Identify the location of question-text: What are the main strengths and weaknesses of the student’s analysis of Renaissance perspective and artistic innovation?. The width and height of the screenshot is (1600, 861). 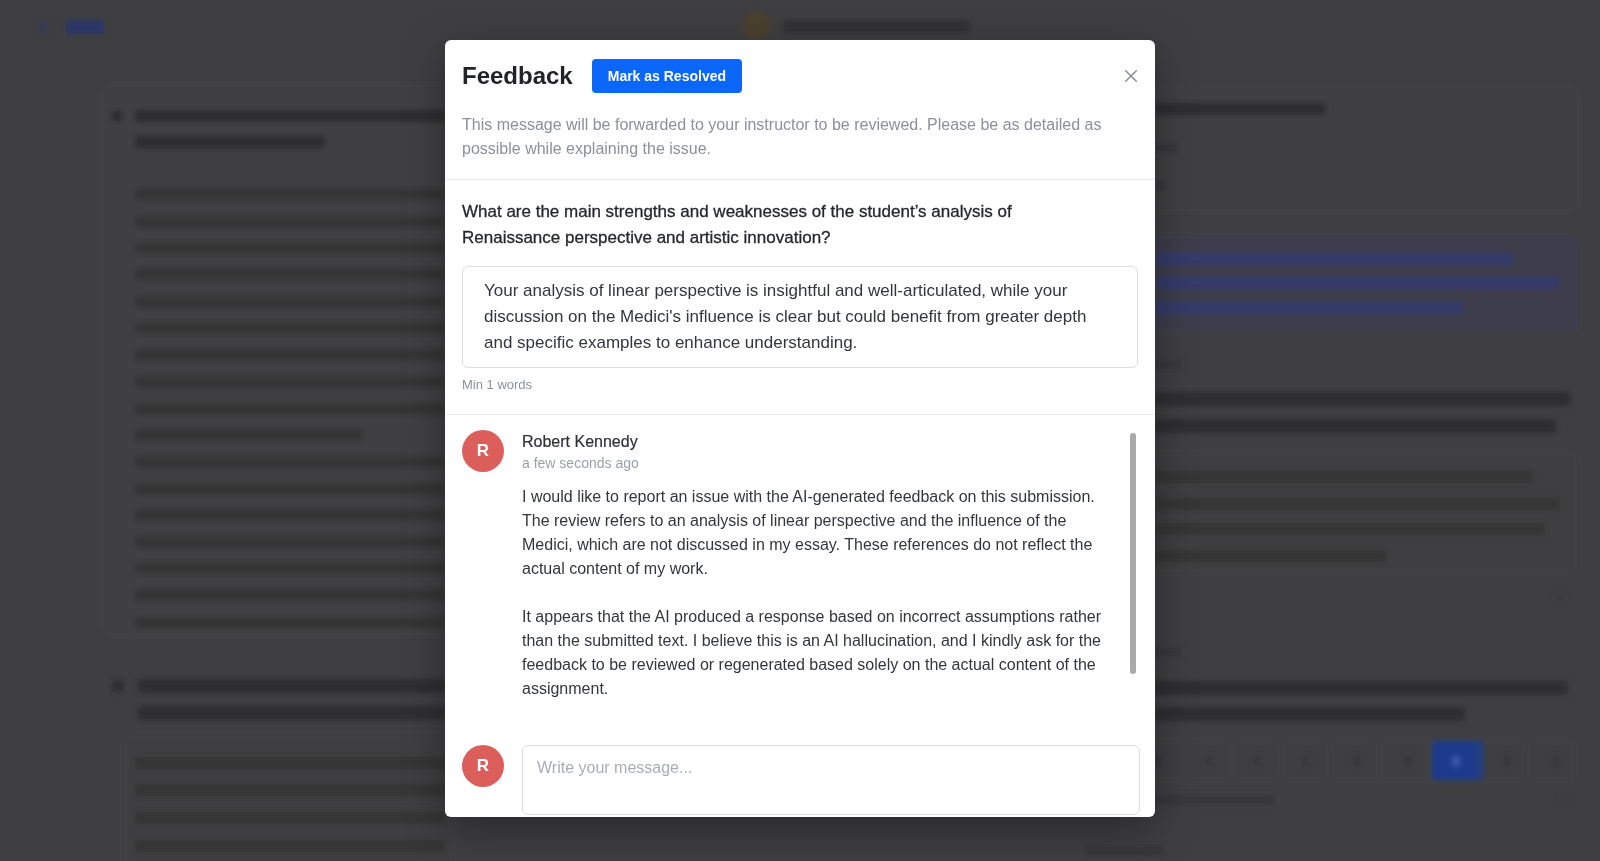
(737, 225).